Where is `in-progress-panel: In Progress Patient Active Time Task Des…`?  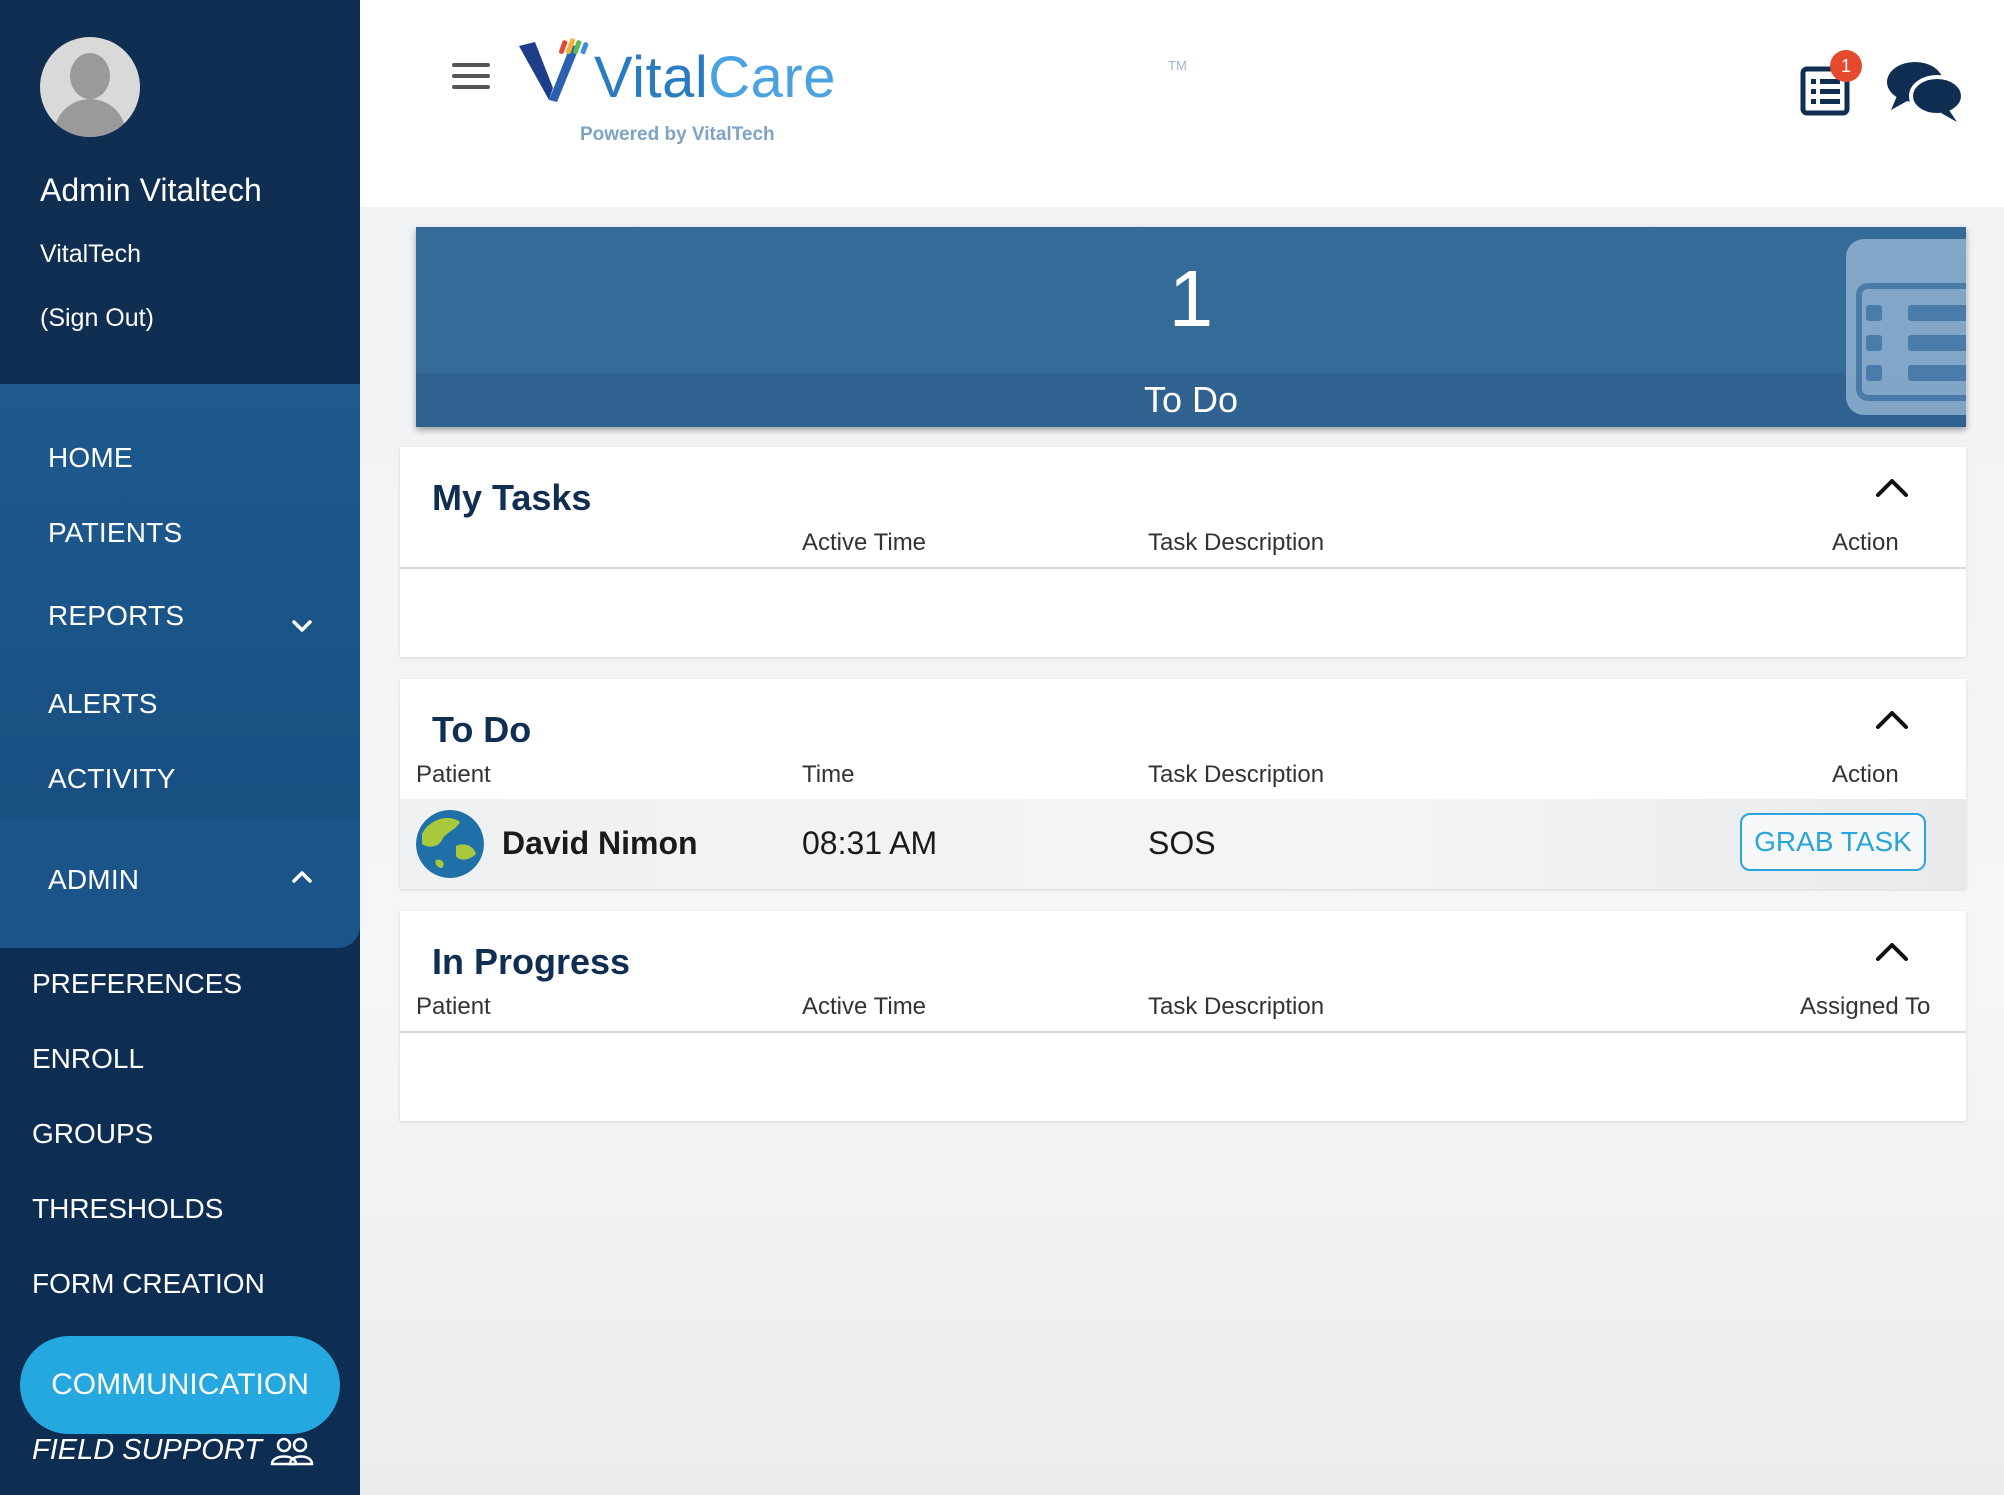
in-progress-panel: In Progress Patient Active Time Task Des… is located at coordinates (1183, 1016).